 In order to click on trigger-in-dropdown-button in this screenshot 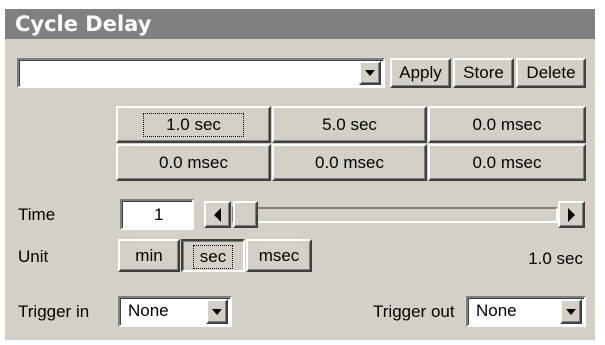, I will do `click(217, 311)`.